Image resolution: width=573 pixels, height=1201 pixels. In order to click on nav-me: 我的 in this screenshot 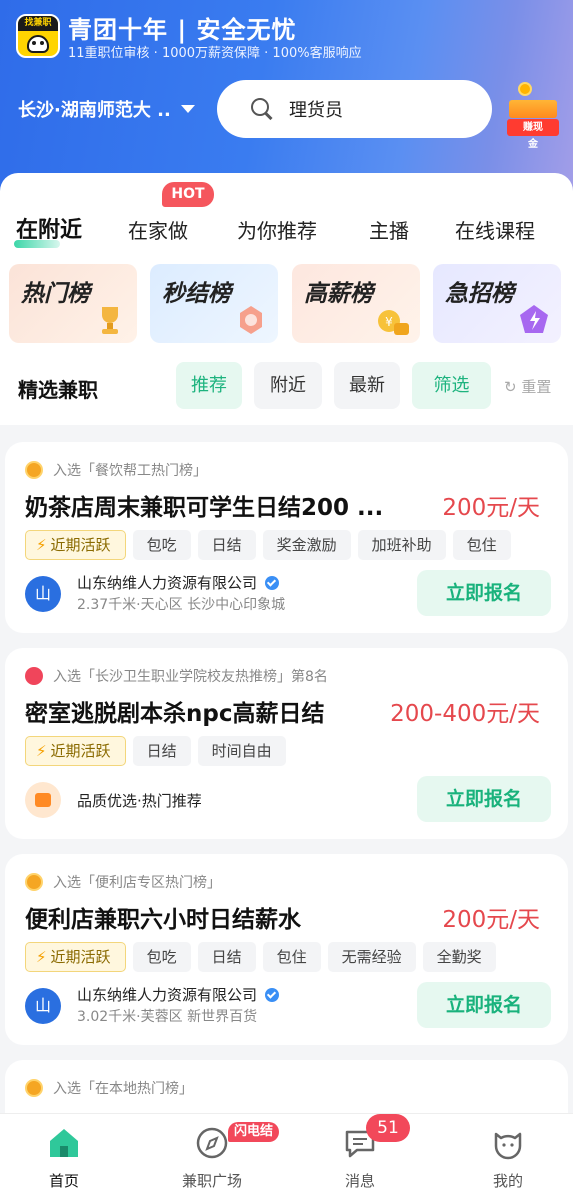, I will do `click(508, 1157)`.